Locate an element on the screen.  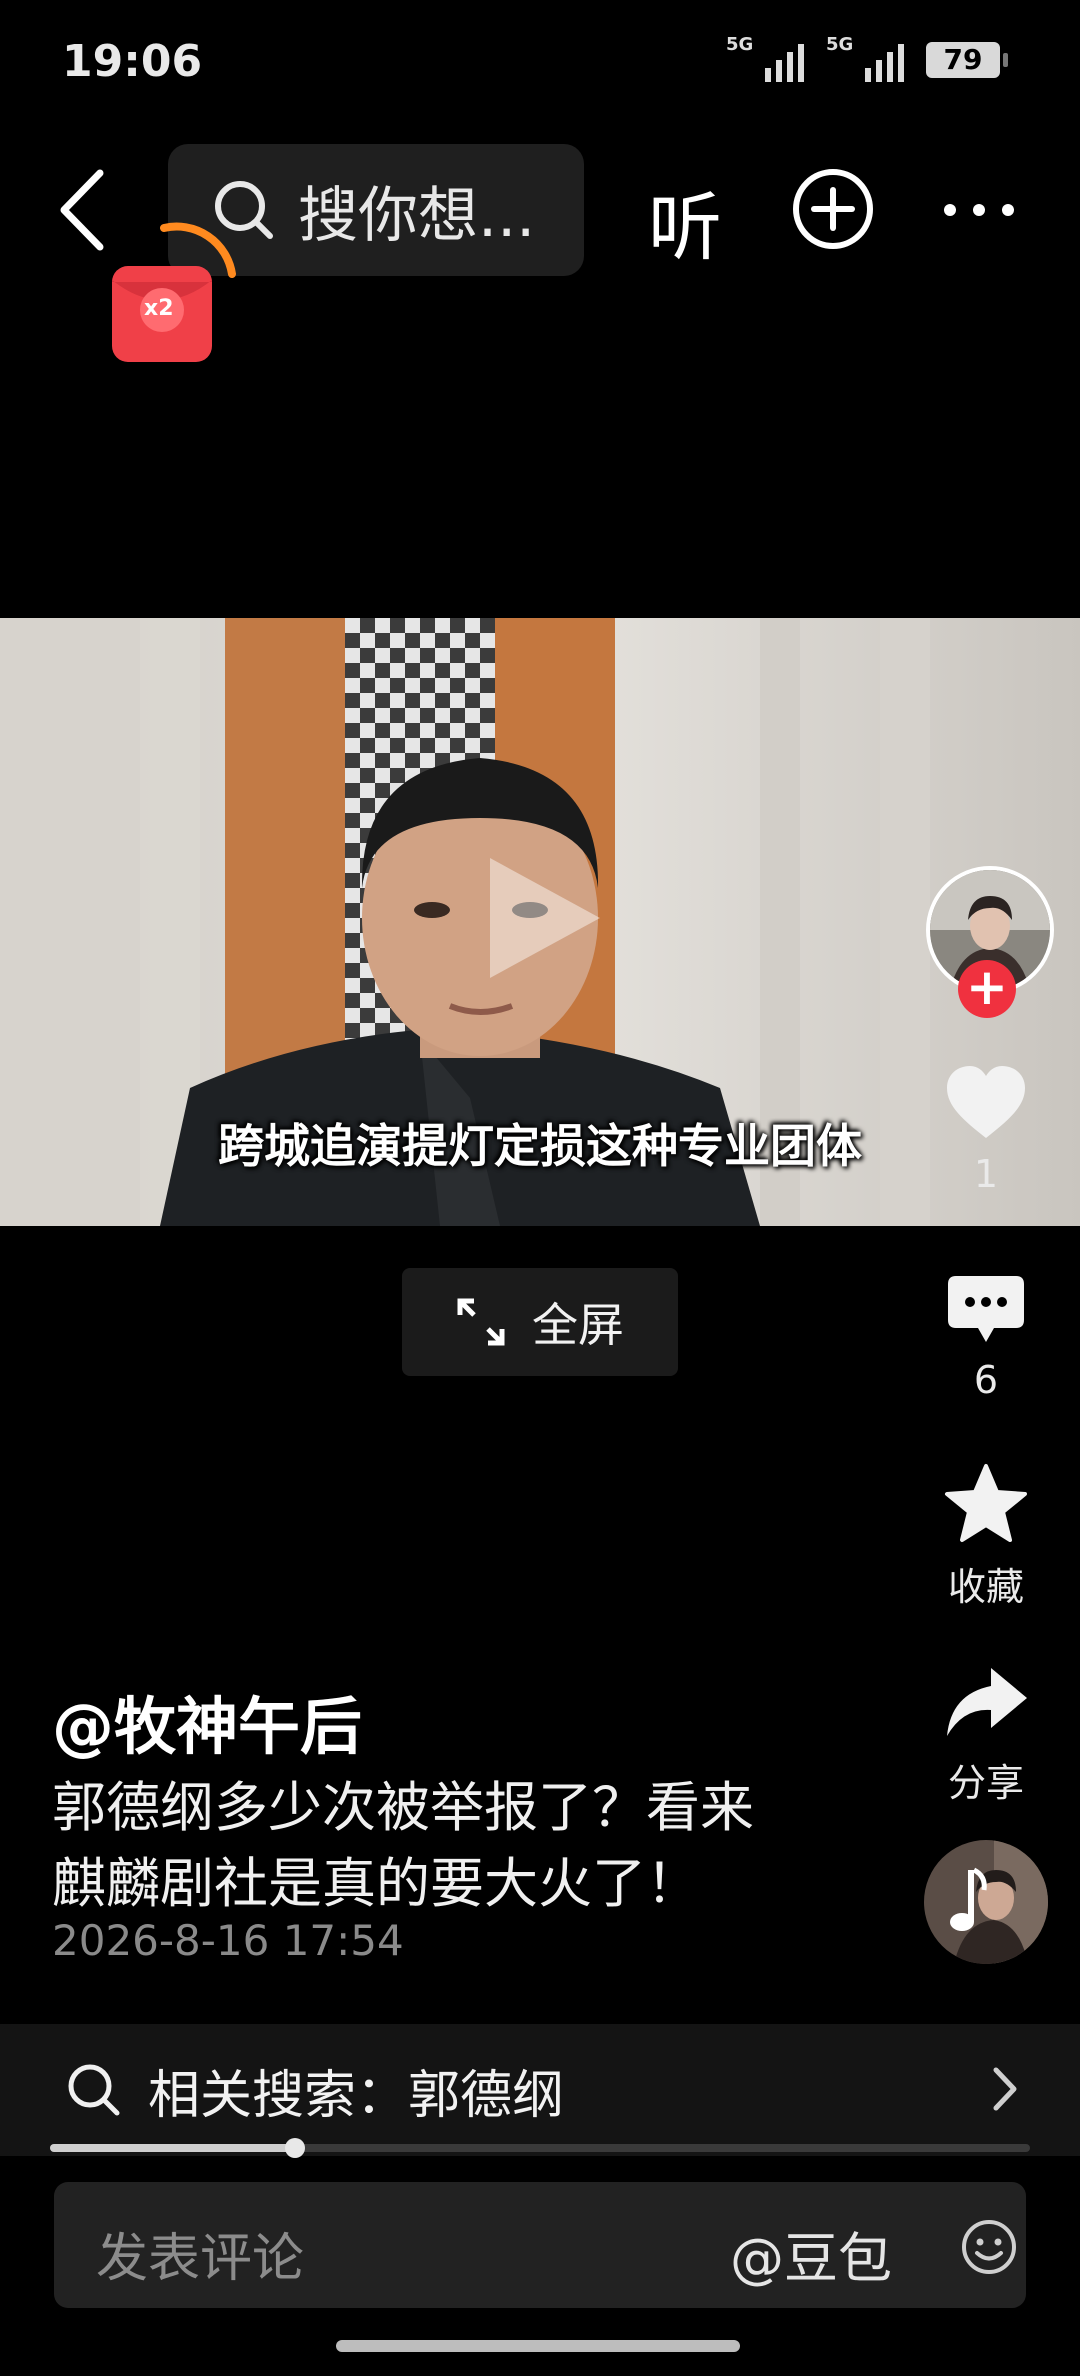
video-progress-handle is located at coordinates (295, 2148).